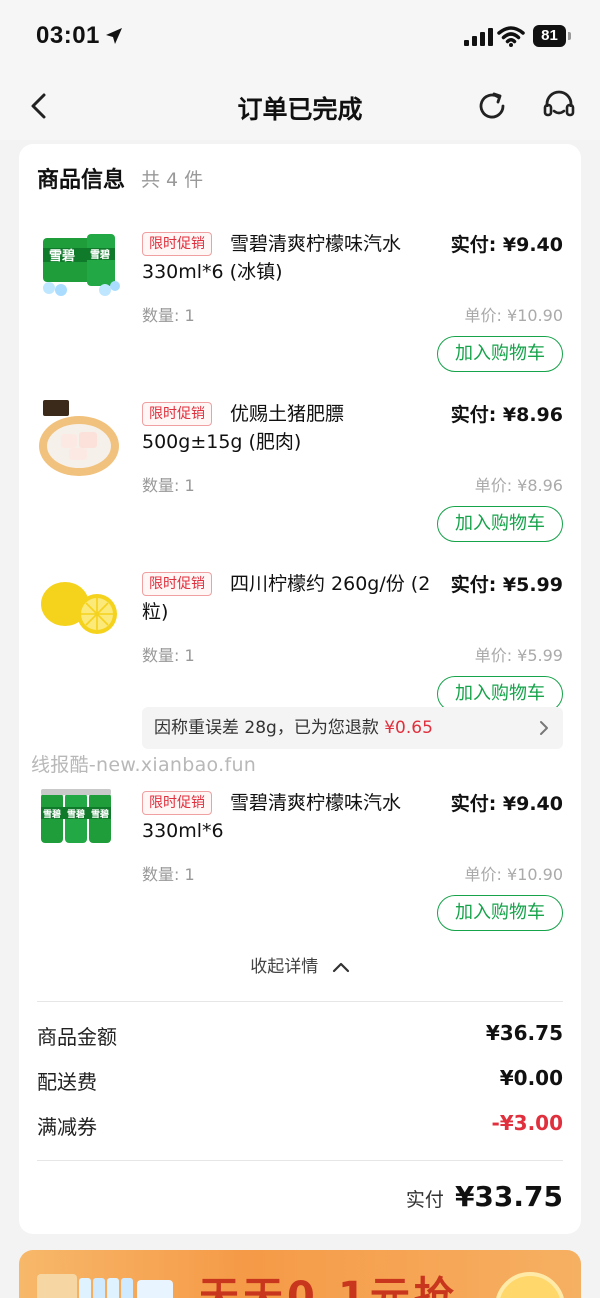 The image size is (600, 1298). What do you see at coordinates (531, 1078) in the screenshot?
I see `delivery-fee-value: ¥0.00` at bounding box center [531, 1078].